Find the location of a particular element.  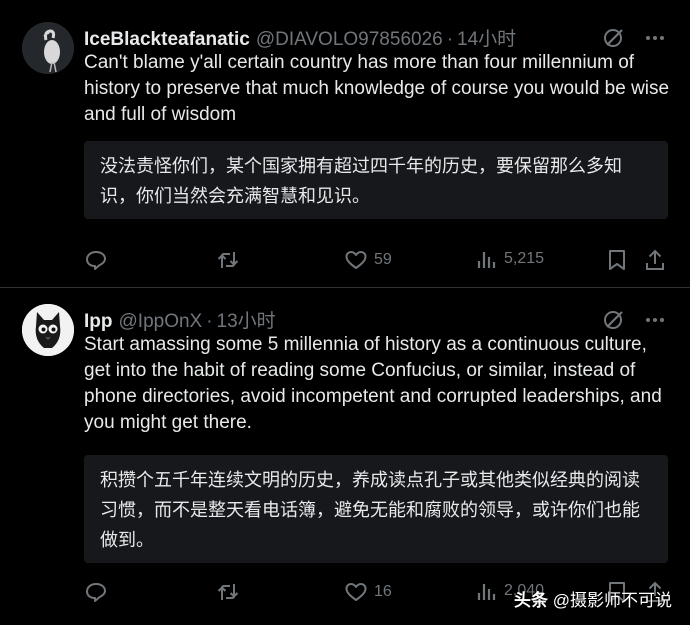

views-button: 5,215 is located at coordinates (510, 259).